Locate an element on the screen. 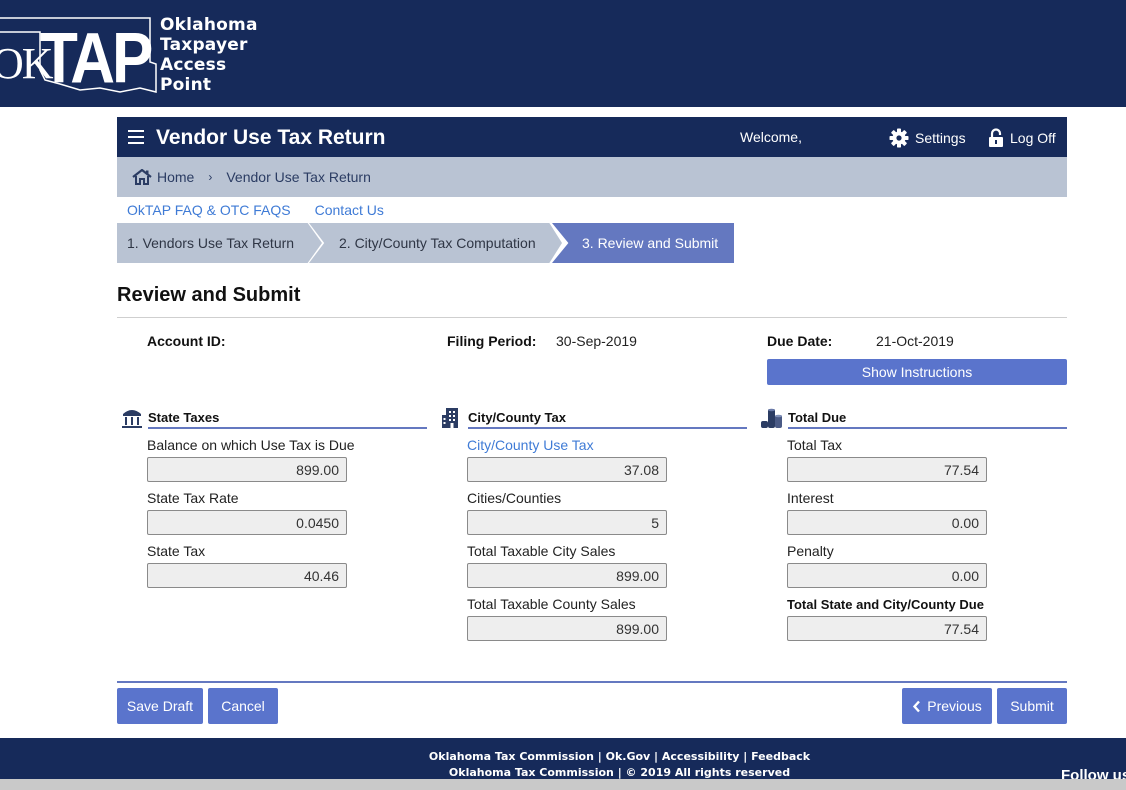 The height and width of the screenshot is (790, 1126). interest-label: Interest is located at coordinates (810, 498).